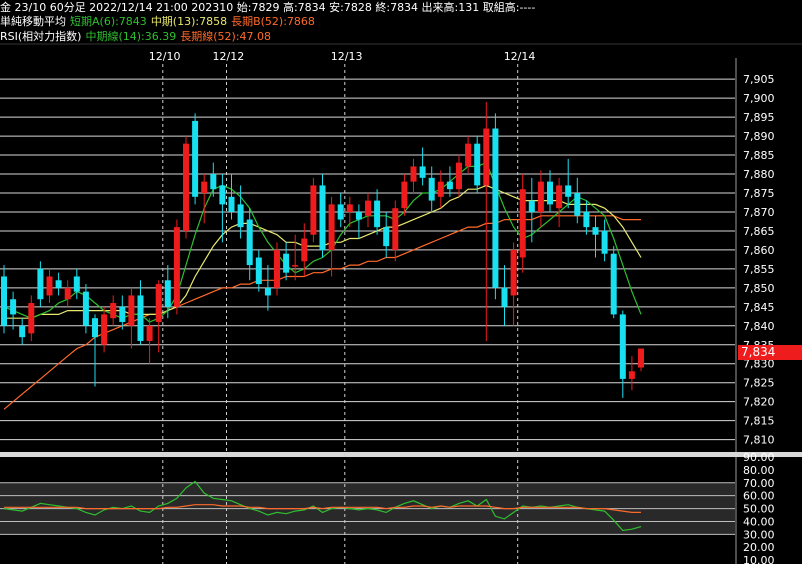  I want to click on current-price-badge: 7,834, so click(770, 352).